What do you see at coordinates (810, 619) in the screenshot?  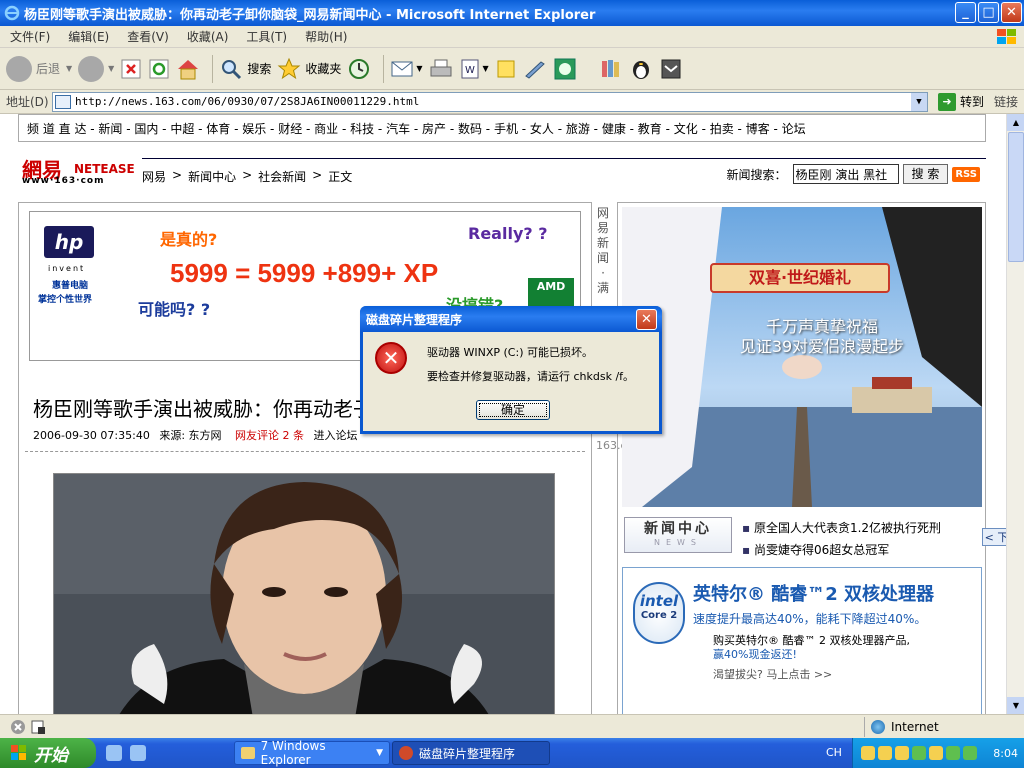 I see `intel-subline: 速度提升最高达40%，能耗下降超过40%。` at bounding box center [810, 619].